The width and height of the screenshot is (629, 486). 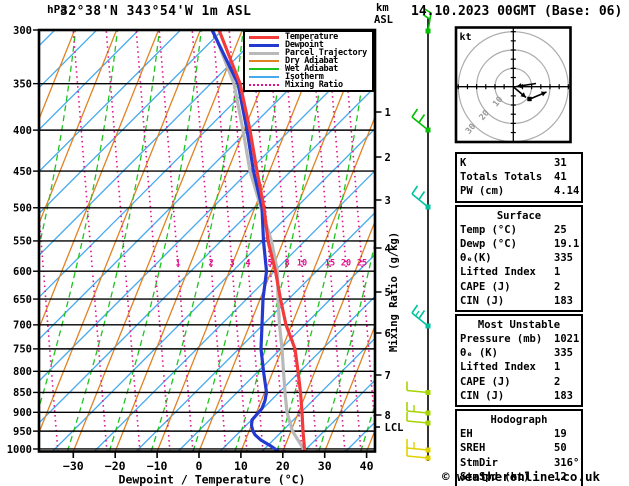 I want to click on svg-text: 300, so click(x=22, y=31).